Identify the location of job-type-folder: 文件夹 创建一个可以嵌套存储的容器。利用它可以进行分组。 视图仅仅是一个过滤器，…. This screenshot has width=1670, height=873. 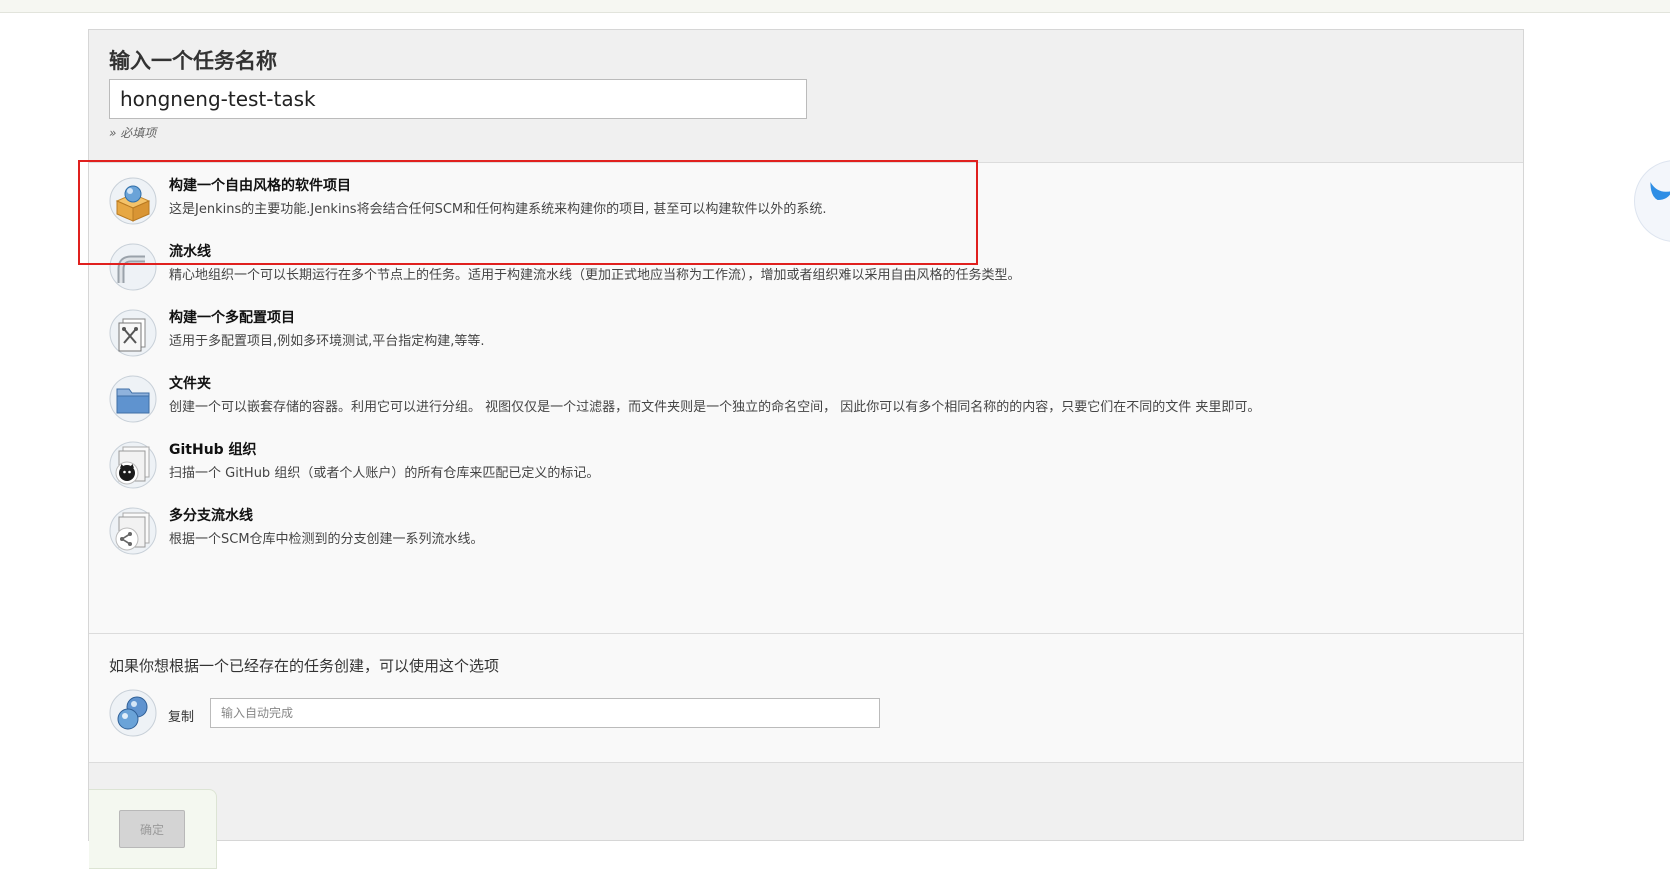
(799, 403).